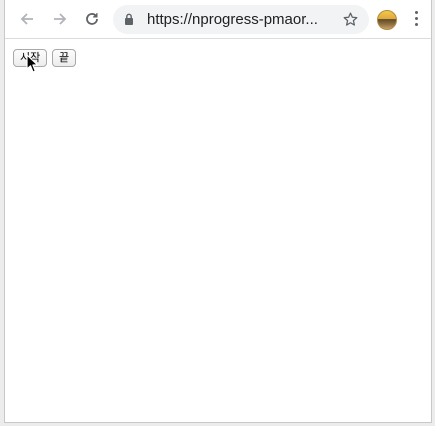  Describe the element at coordinates (416, 20) in the screenshot. I see `kebab-menu-icon` at that location.